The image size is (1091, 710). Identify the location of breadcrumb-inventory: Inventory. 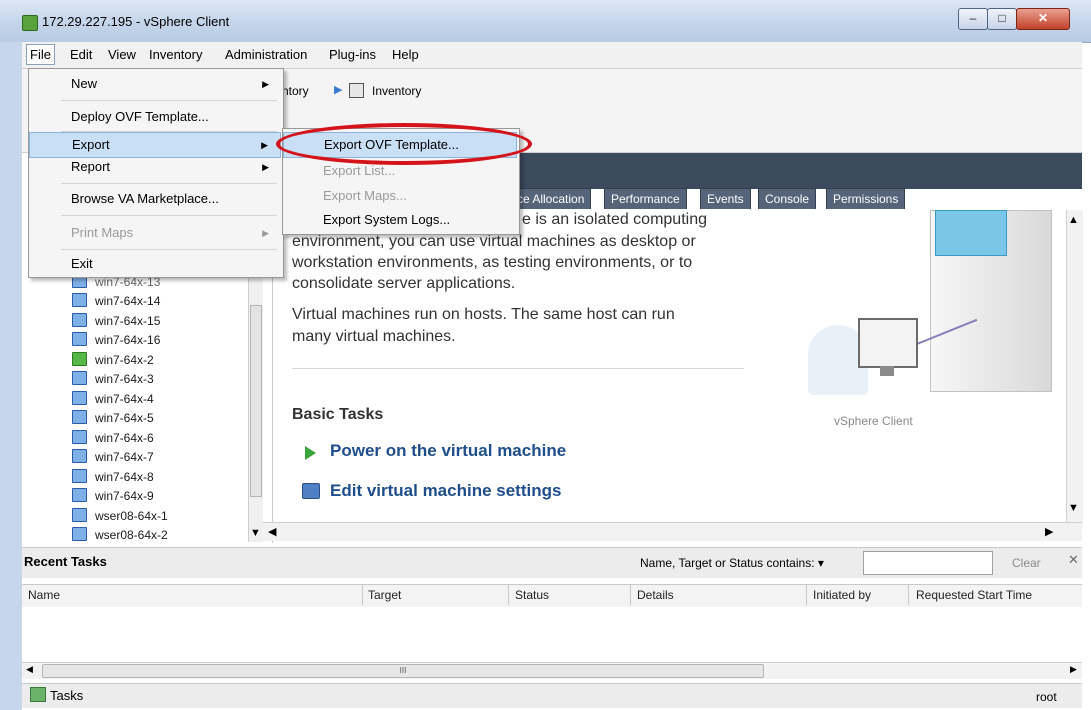
(396, 91).